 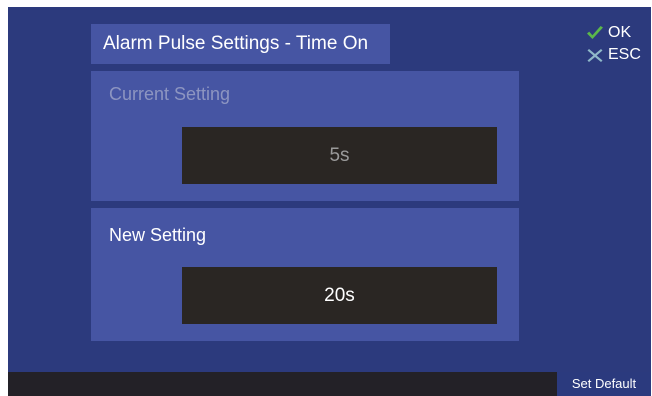 What do you see at coordinates (339, 295) in the screenshot?
I see `new-setting-value: 20s` at bounding box center [339, 295].